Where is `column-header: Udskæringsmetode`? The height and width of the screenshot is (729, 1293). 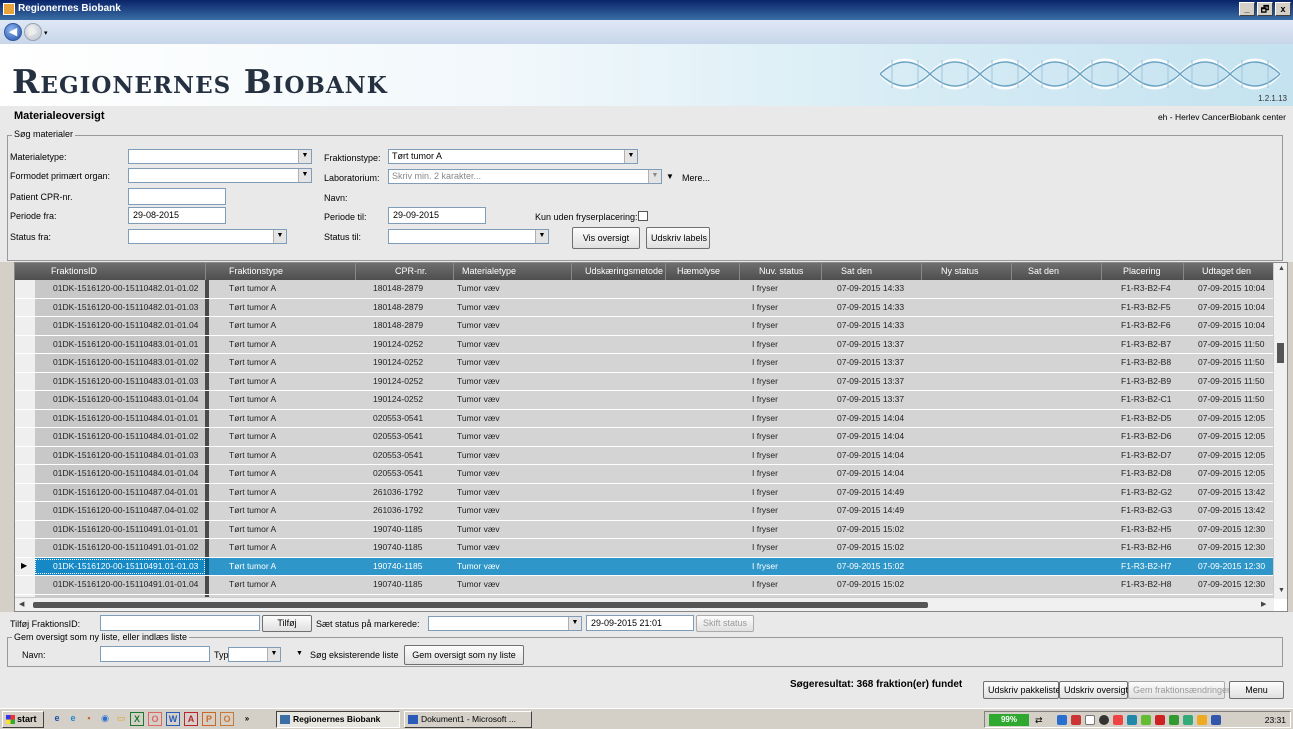 column-header: Udskæringsmetode is located at coordinates (624, 271).